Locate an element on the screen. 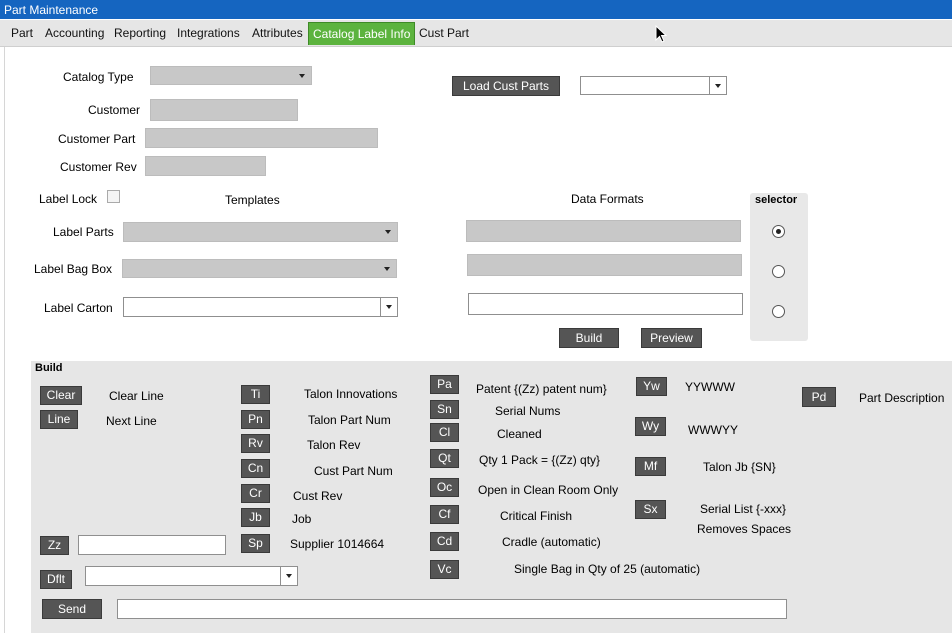  sx-desc: Serial List {-xxx} is located at coordinates (743, 509).